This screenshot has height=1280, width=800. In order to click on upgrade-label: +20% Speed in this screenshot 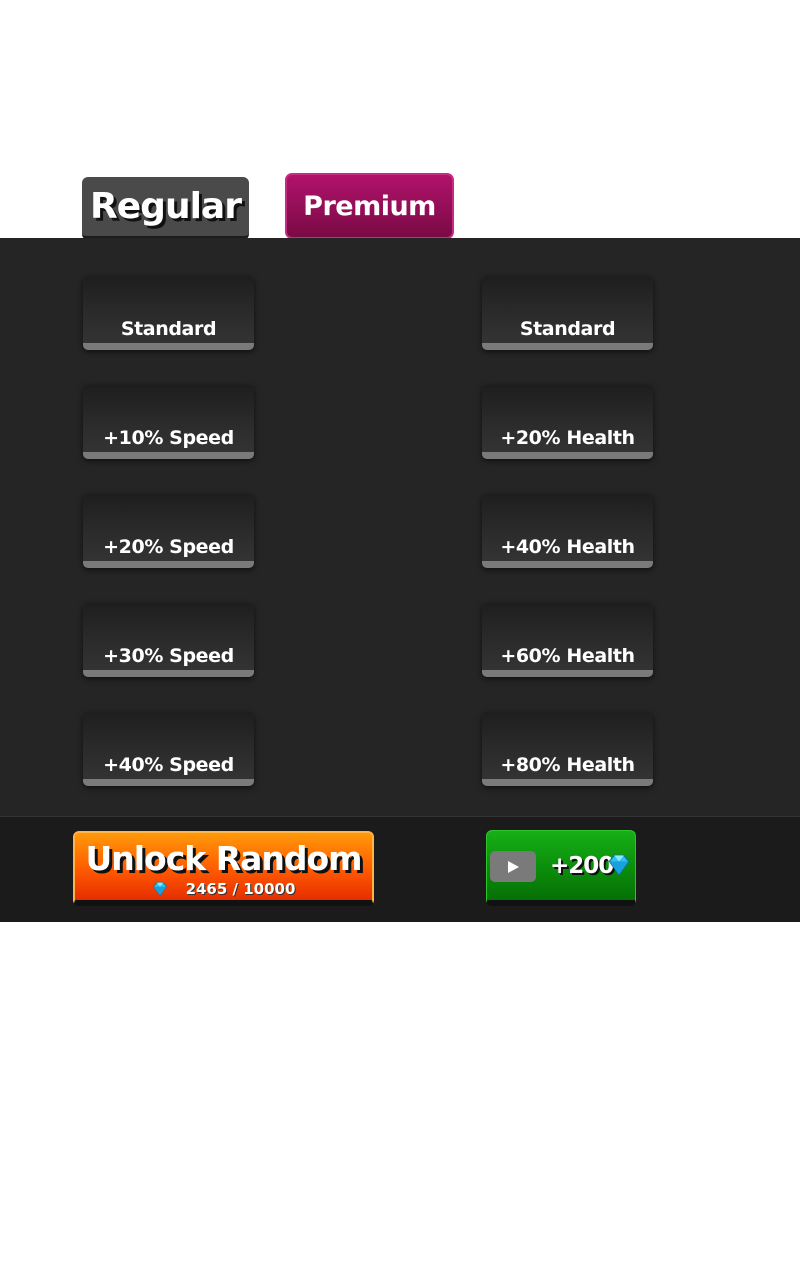, I will do `click(168, 547)`.